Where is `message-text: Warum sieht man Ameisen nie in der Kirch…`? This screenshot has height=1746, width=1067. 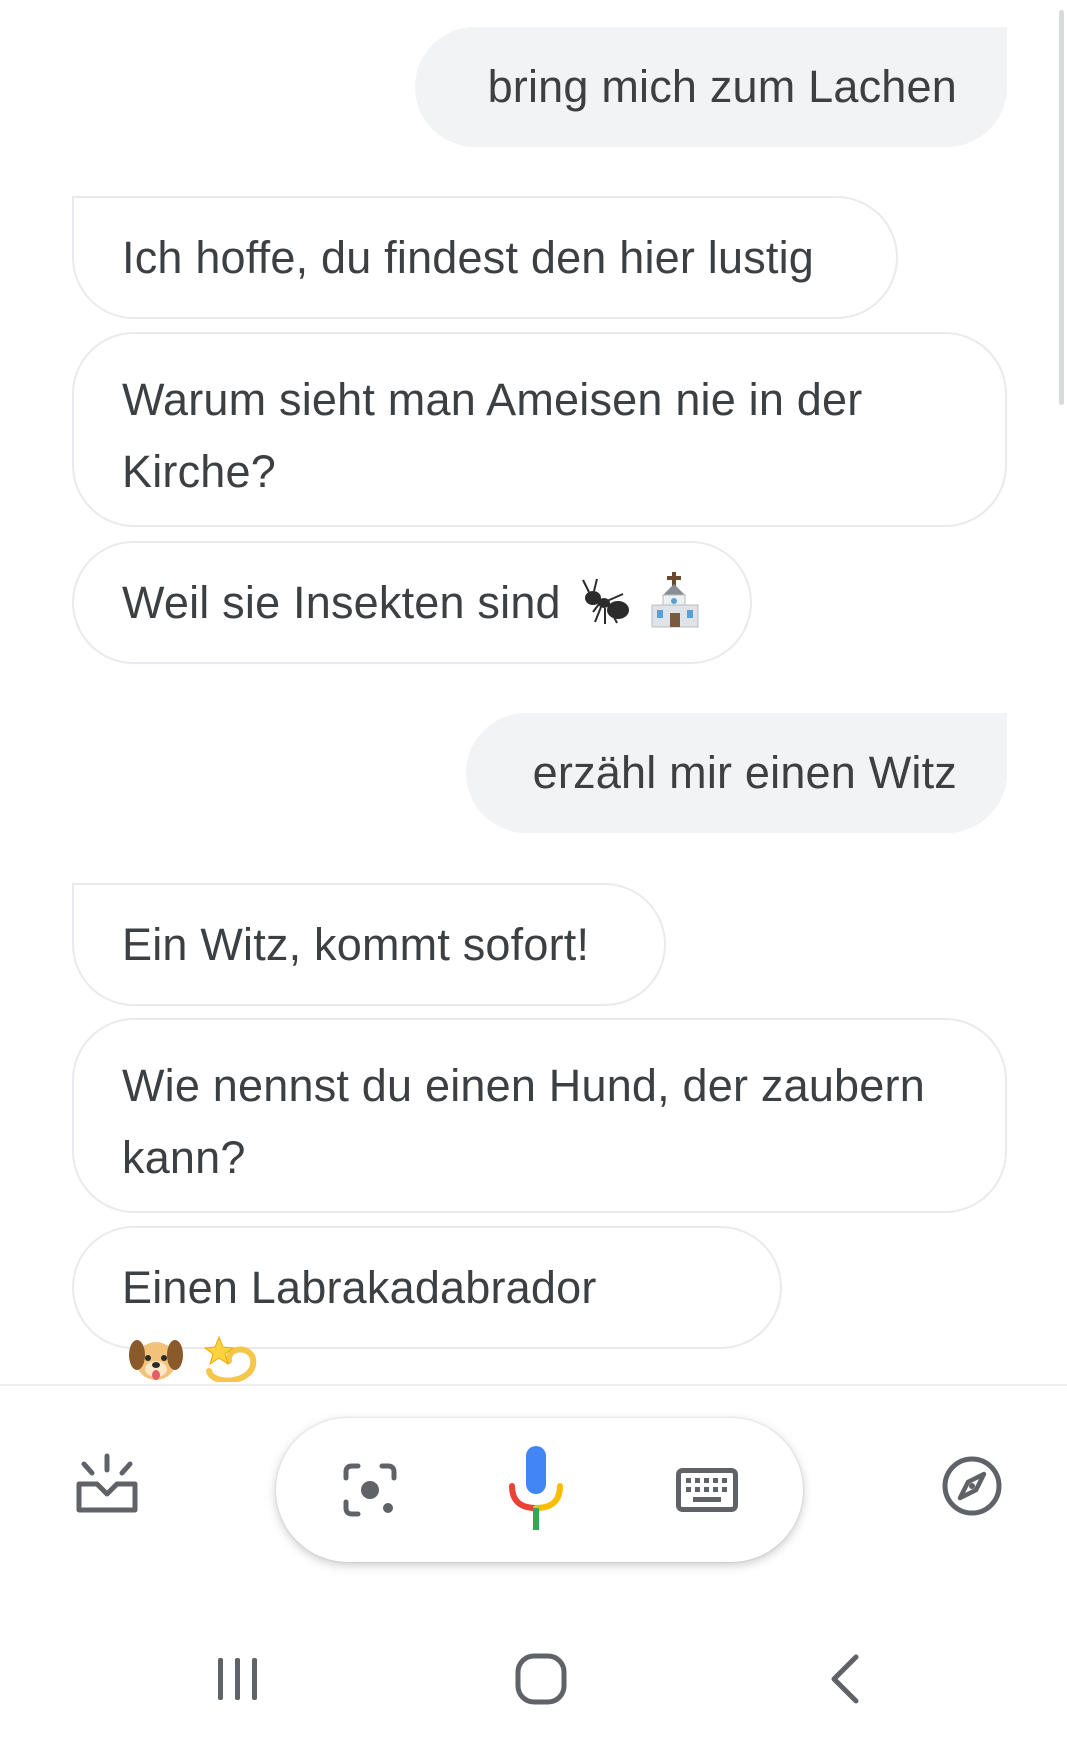
message-text: Warum sieht man Ameisen nie in der Kirch… is located at coordinates (492, 435).